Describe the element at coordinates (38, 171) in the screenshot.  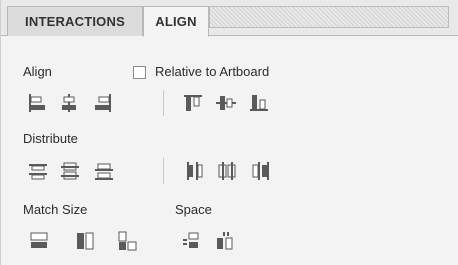
I see `distribute-top-edges-icon` at that location.